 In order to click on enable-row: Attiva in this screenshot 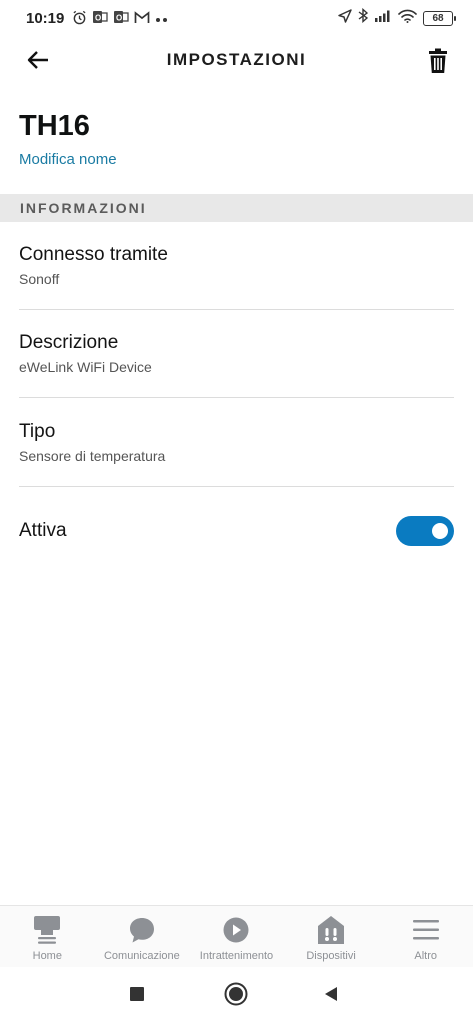, I will do `click(236, 531)`.